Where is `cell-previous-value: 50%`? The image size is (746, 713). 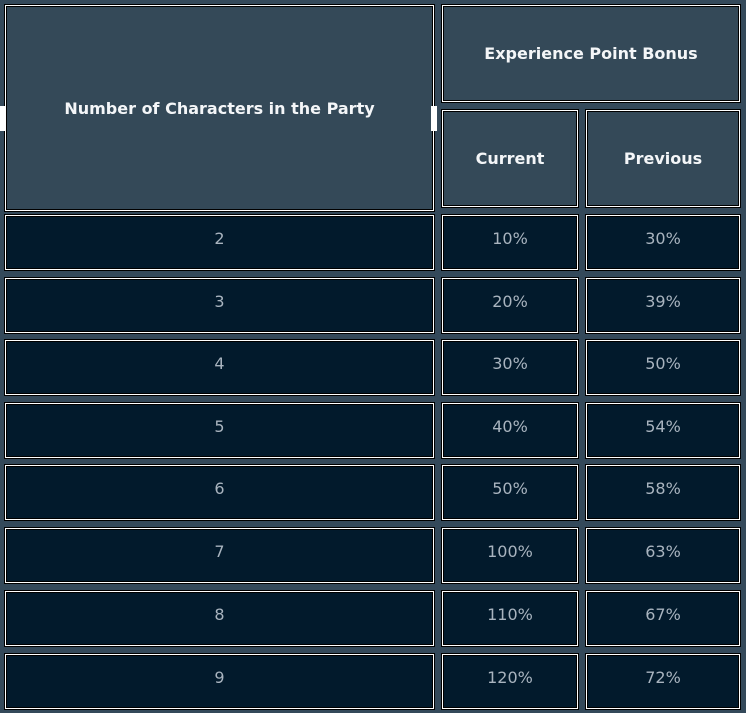
cell-previous-value: 50% is located at coordinates (663, 363).